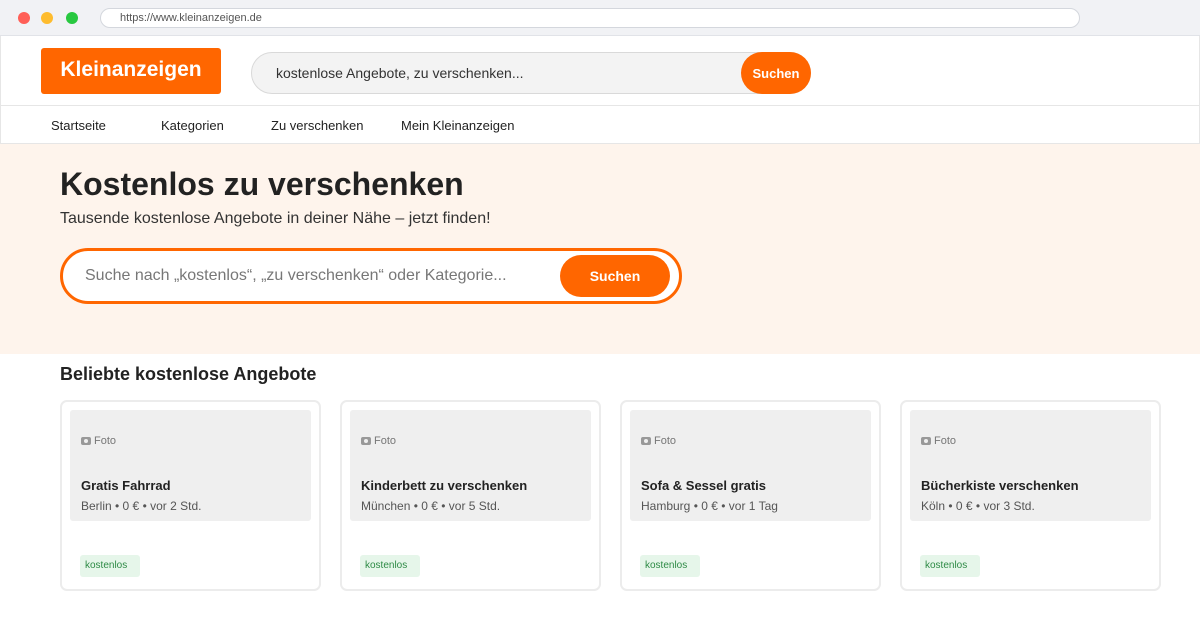  I want to click on hero-search-button: Suchen, so click(615, 276).